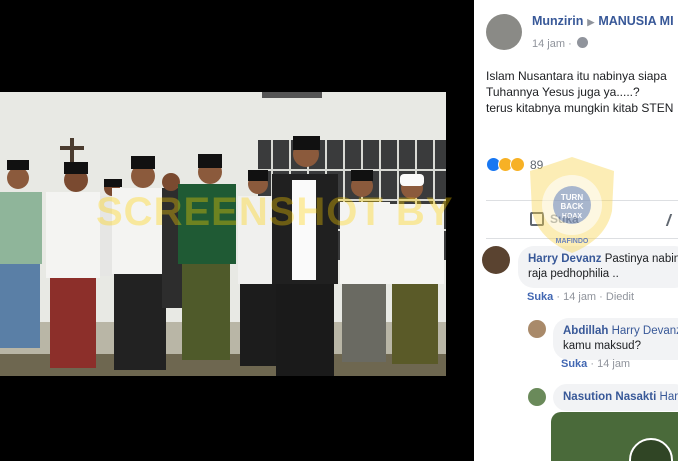 The image size is (678, 461). What do you see at coordinates (580, 108) in the screenshot?
I see `post-line: terus kitabnya mungkin kitab STEN` at bounding box center [580, 108].